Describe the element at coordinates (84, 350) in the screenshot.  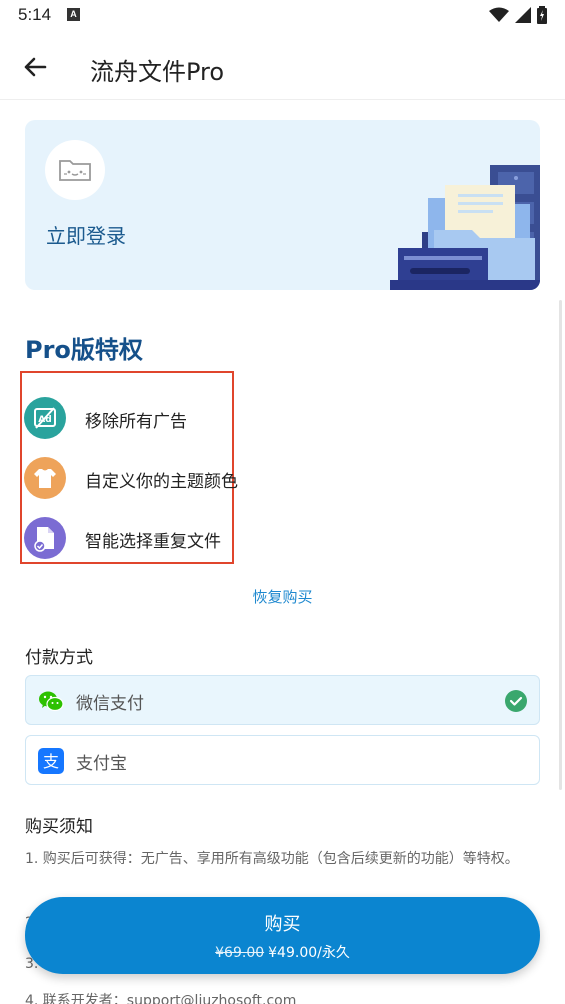
I see `pro-section-title: Pro版特权` at that location.